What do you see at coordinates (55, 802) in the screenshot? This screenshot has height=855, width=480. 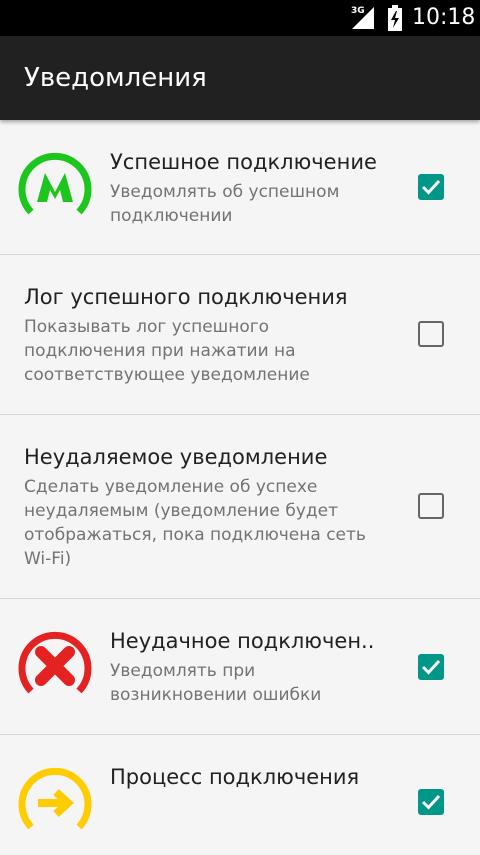 I see `progress-arrow-icon` at bounding box center [55, 802].